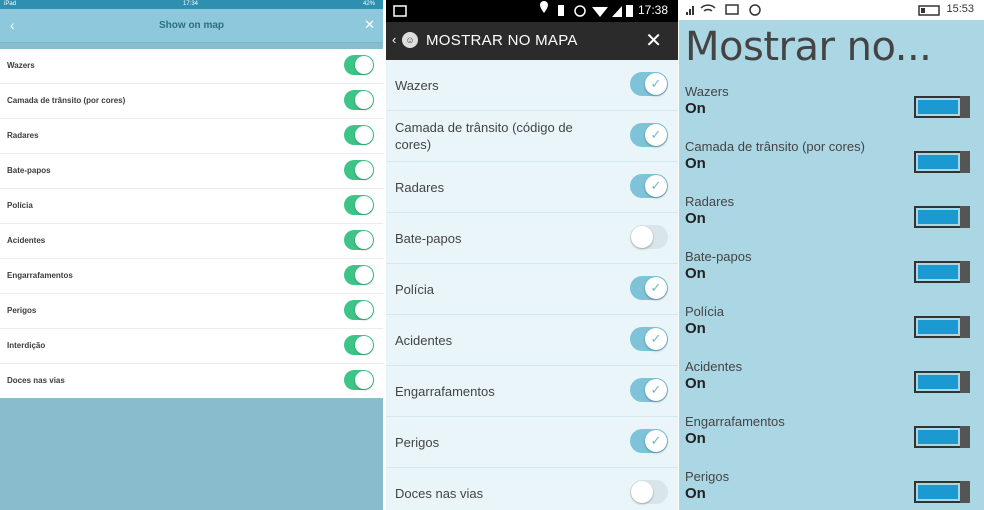 This screenshot has width=984, height=510. Describe the element at coordinates (652, 10) in the screenshot. I see `status-time: 17:38` at that location.